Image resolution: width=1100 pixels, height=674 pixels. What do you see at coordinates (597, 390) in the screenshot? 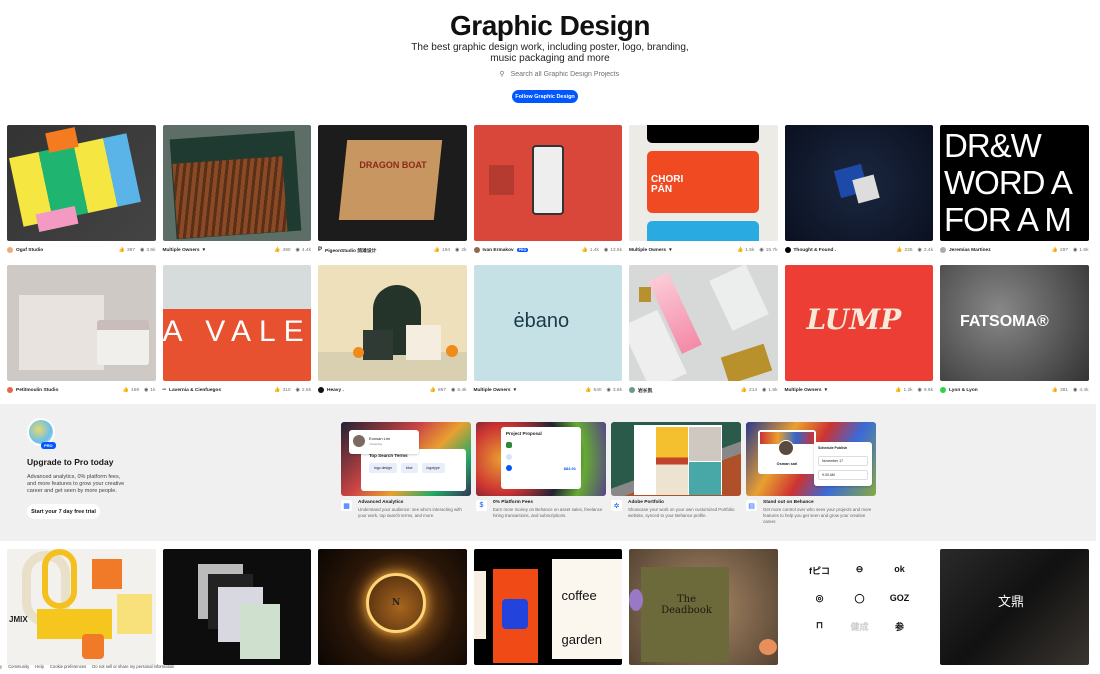
I see `like-count: 540` at bounding box center [597, 390].